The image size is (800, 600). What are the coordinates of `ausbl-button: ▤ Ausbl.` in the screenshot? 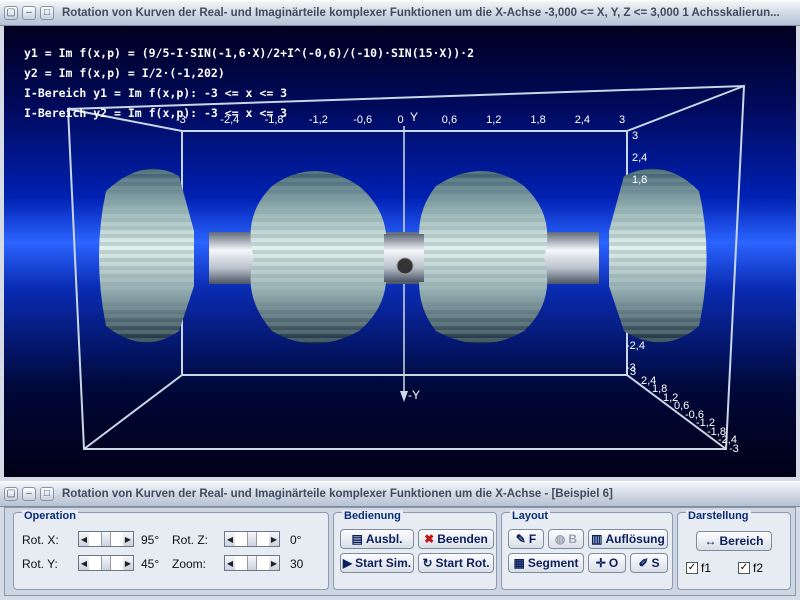 It's located at (377, 539).